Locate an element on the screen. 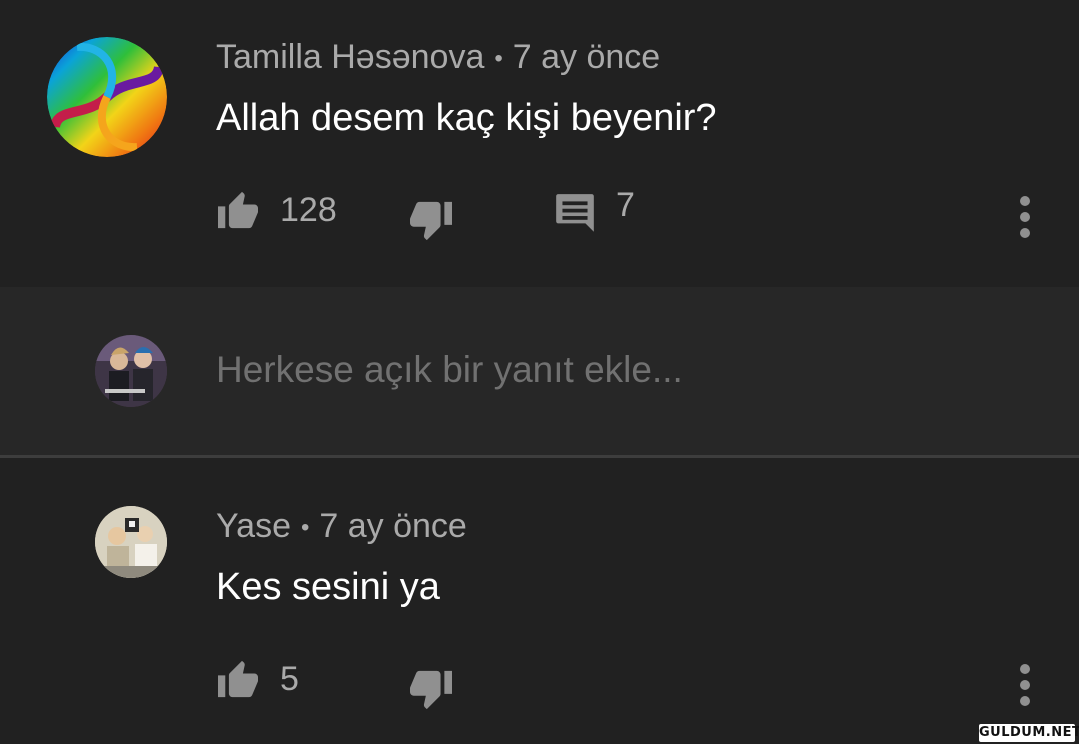 The width and height of the screenshot is (1079, 744). comment-meta: Yase • 7 ay önce is located at coordinates (341, 526).